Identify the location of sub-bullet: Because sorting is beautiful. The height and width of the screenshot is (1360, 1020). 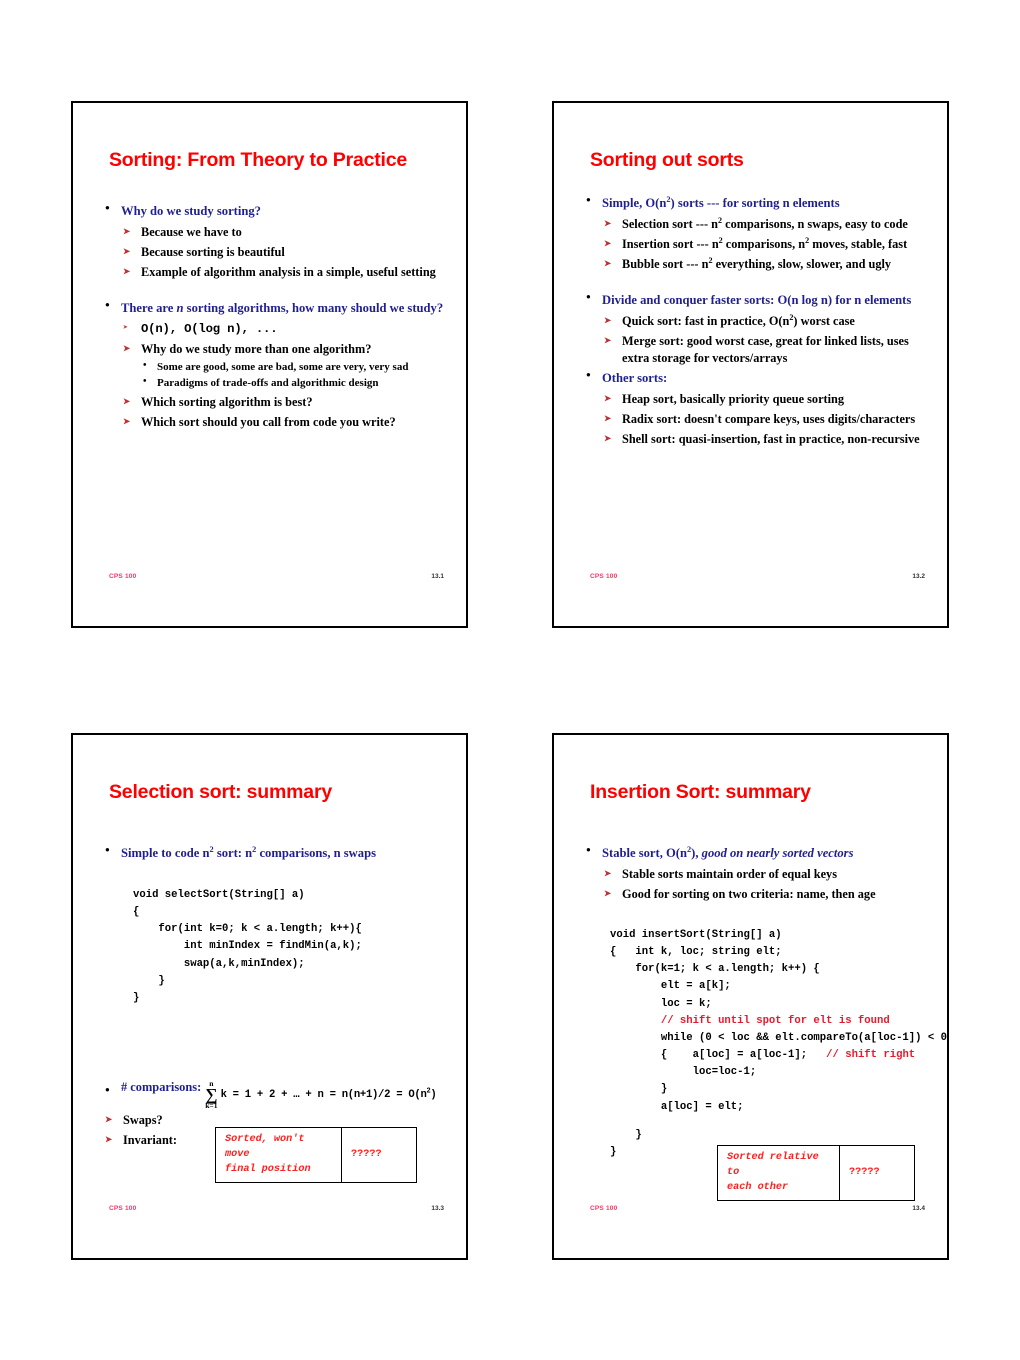
(284, 252).